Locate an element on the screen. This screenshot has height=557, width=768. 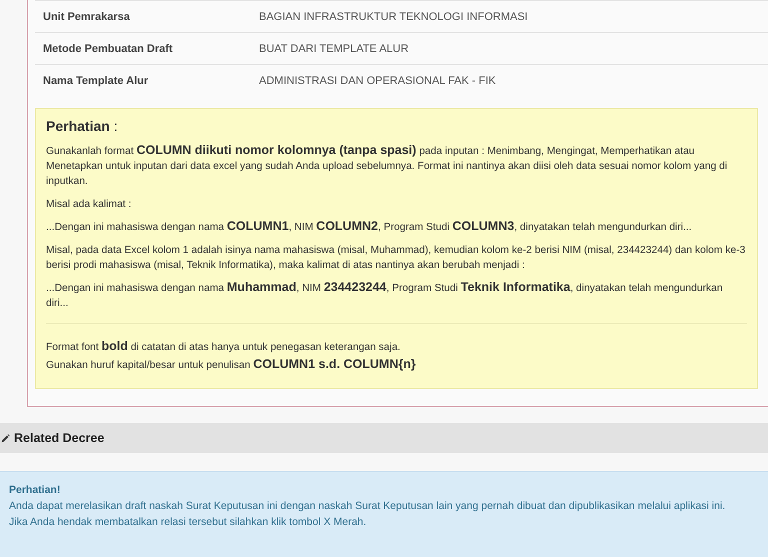
notice-paragraph: Format font bold di catatan di atas hanya untuk penegasan keterangan saja. is located at coordinates (224, 347).